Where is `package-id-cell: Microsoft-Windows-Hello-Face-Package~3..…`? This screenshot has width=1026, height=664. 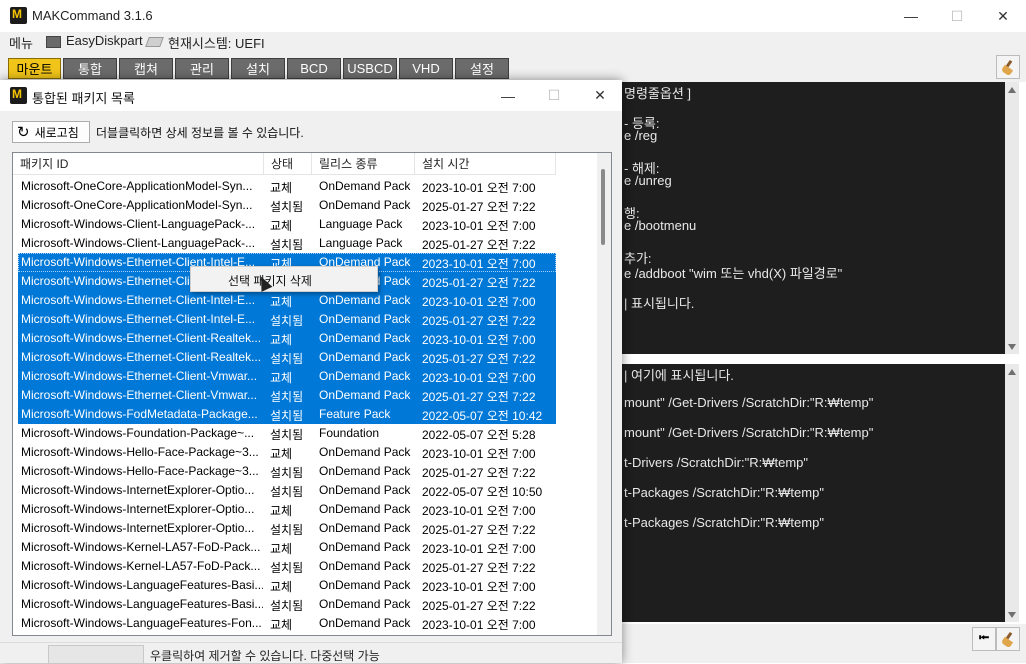 package-id-cell: Microsoft-Windows-Hello-Face-Package~3..… is located at coordinates (140, 452).